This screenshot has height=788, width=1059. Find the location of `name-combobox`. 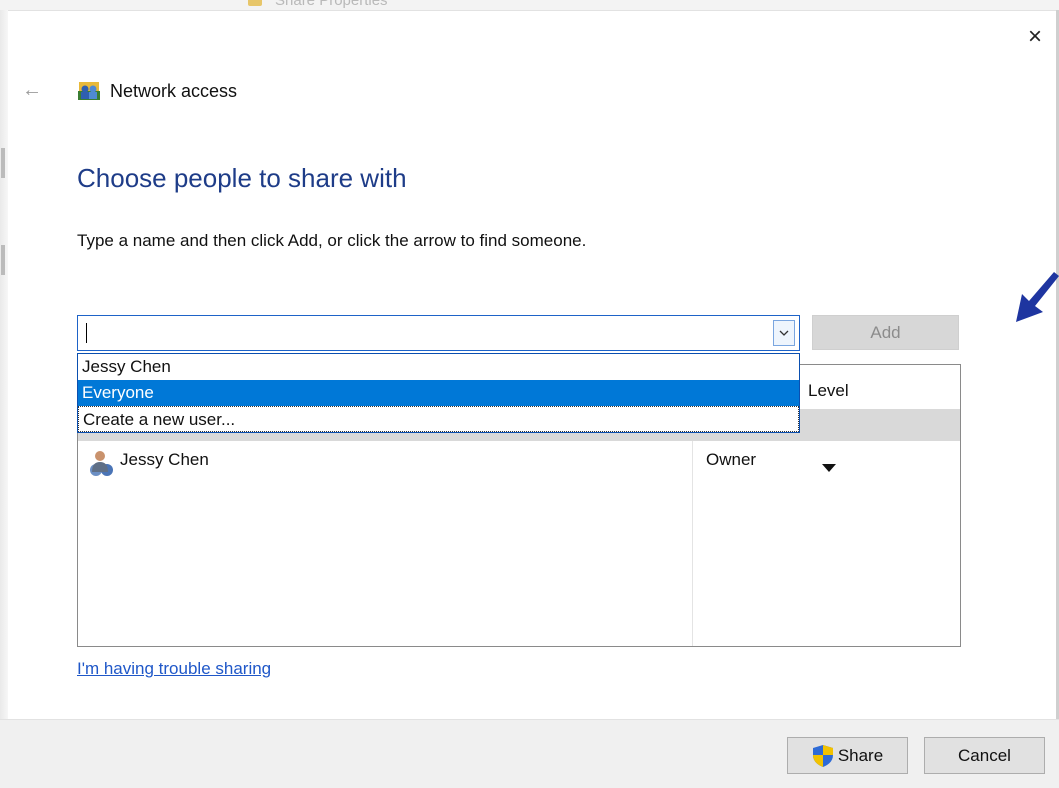

name-combobox is located at coordinates (438, 333).